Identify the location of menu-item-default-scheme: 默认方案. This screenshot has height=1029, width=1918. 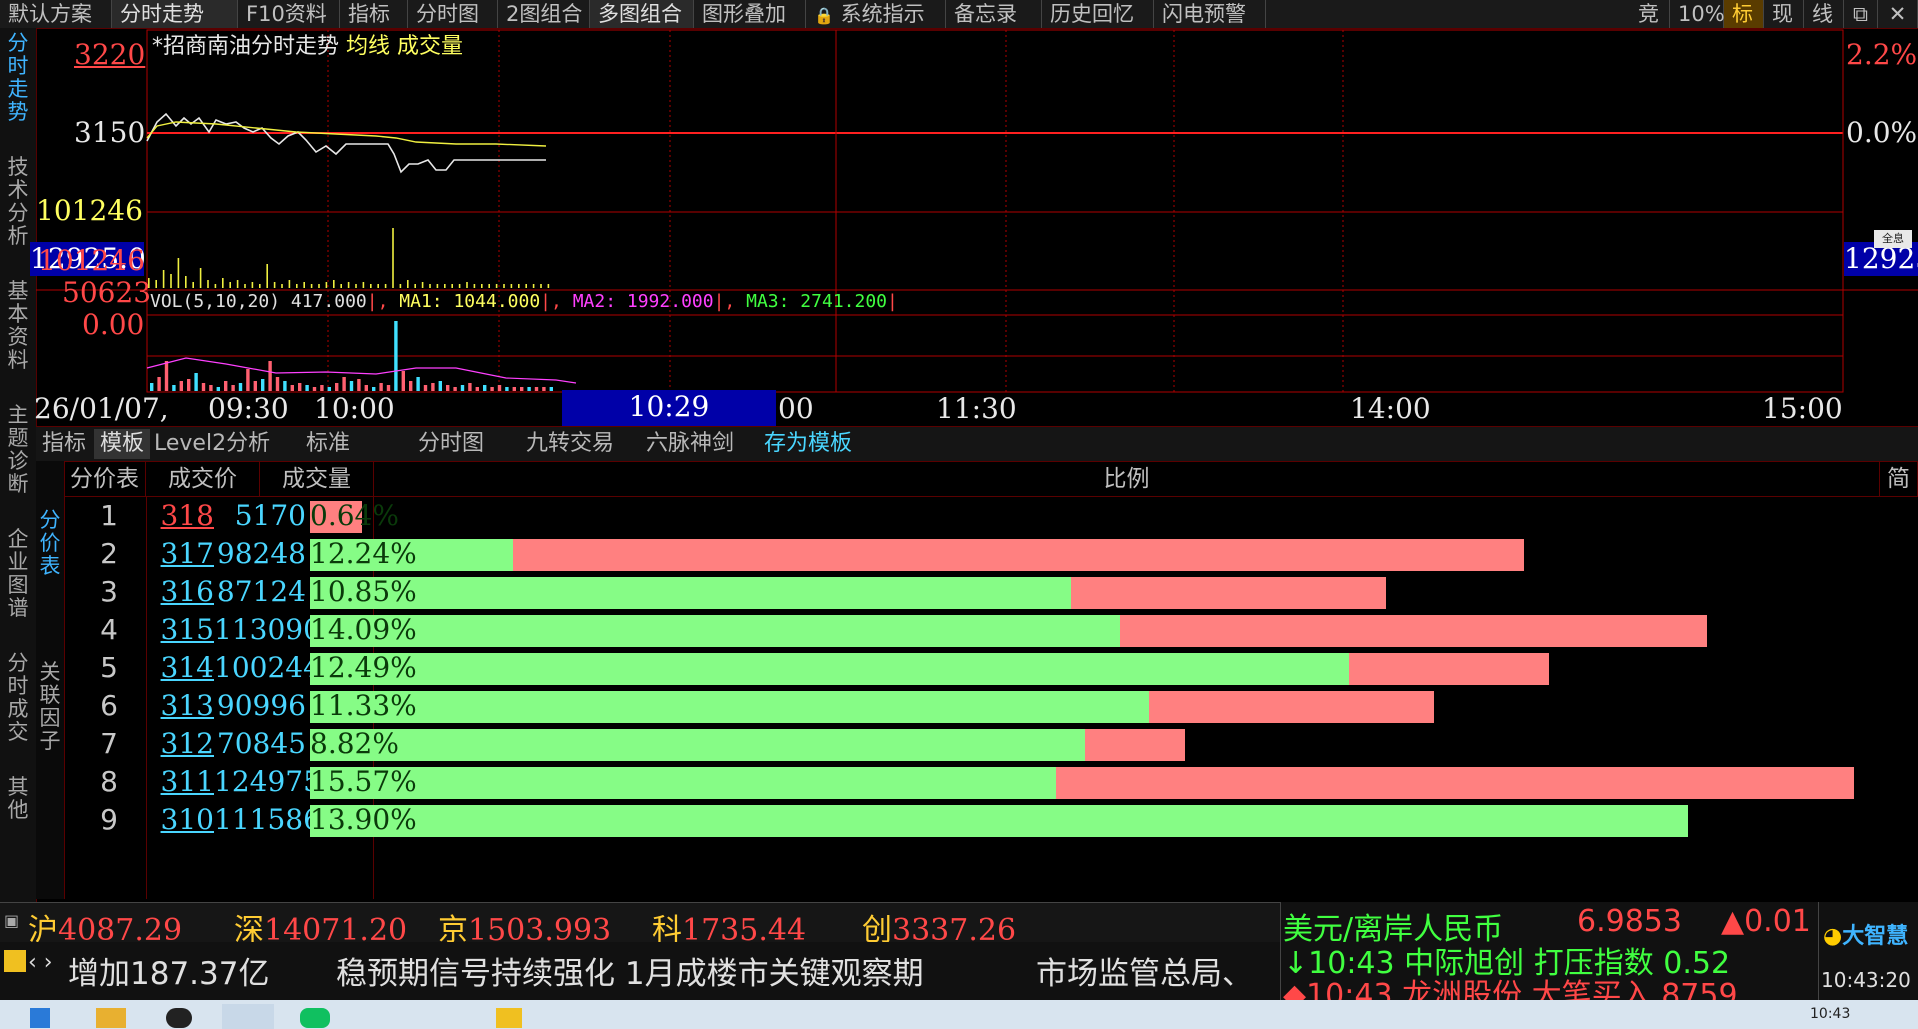
(56, 14).